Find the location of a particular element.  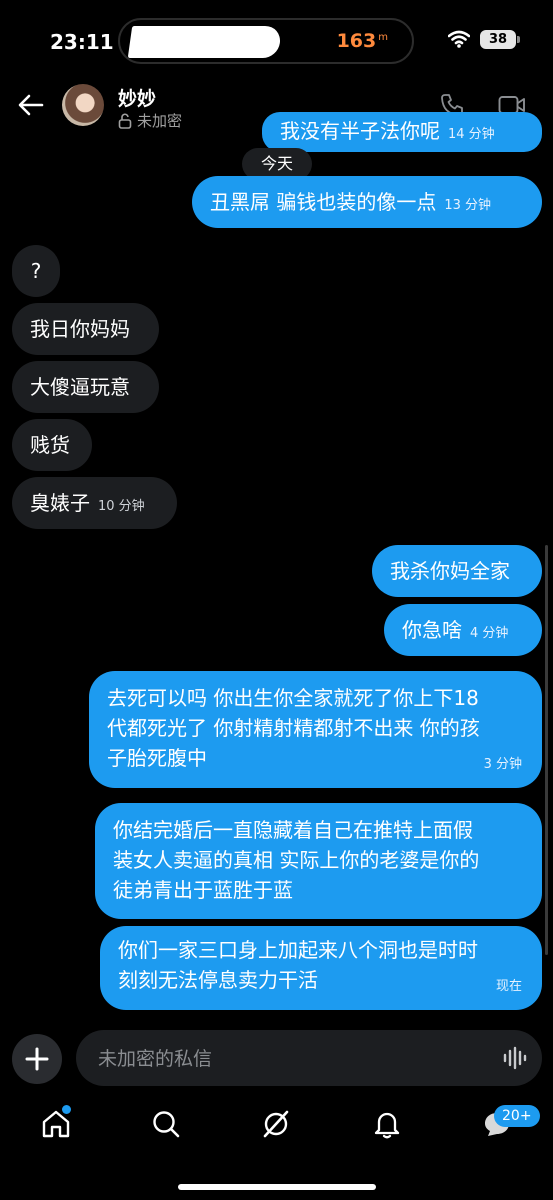

message-text: ? is located at coordinates (36, 271).